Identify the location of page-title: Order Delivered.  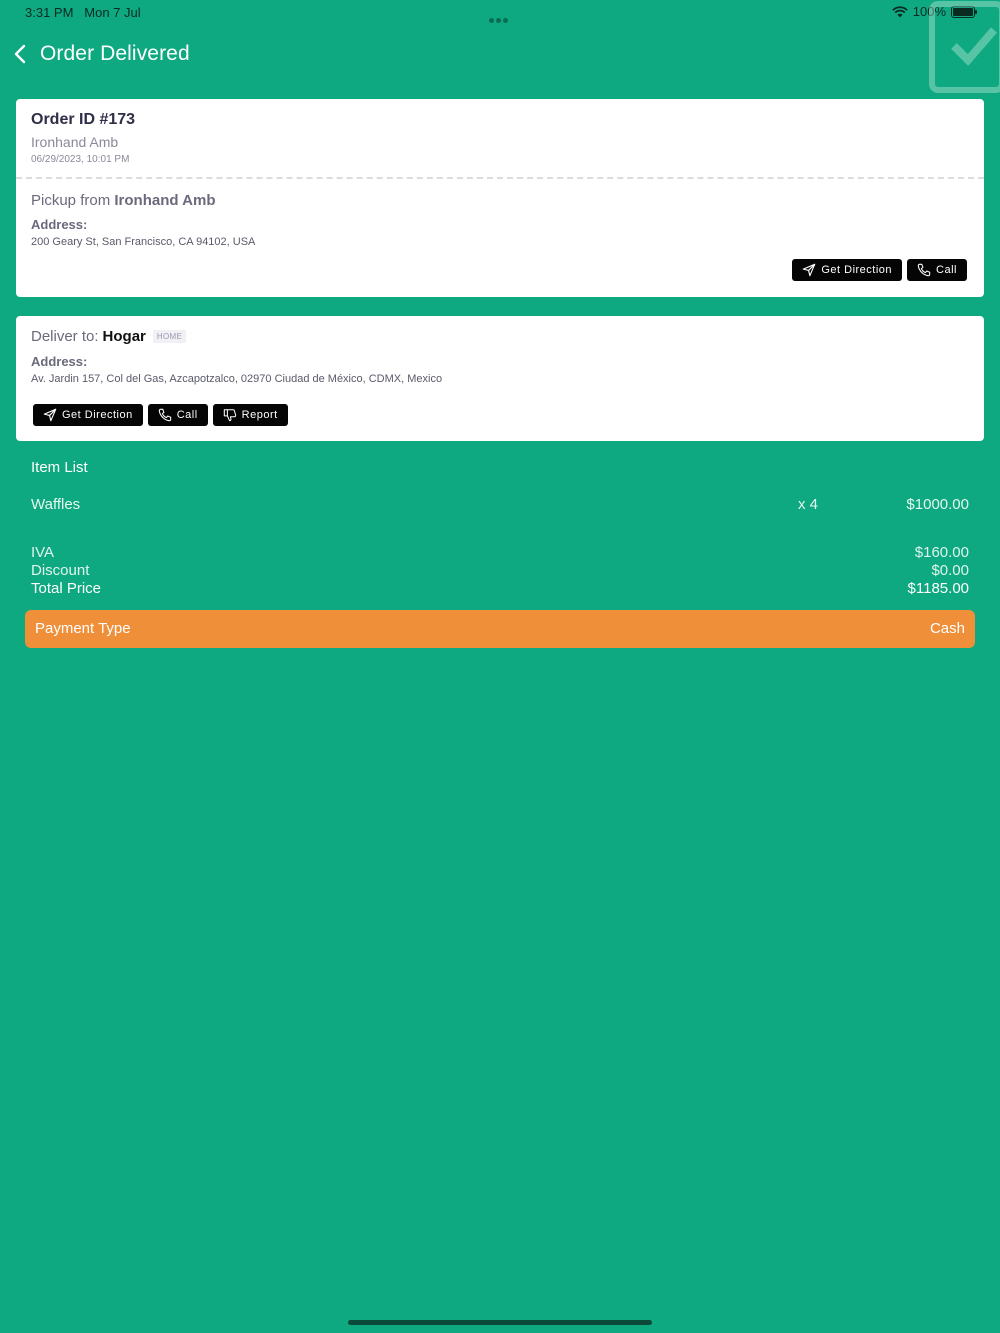
(115, 53).